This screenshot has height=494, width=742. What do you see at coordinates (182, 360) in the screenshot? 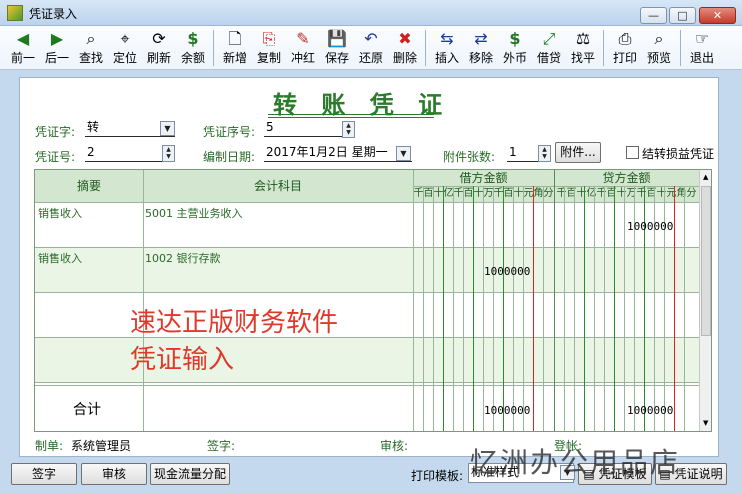
I see `overlay-text: 凭证输入` at bounding box center [182, 360].